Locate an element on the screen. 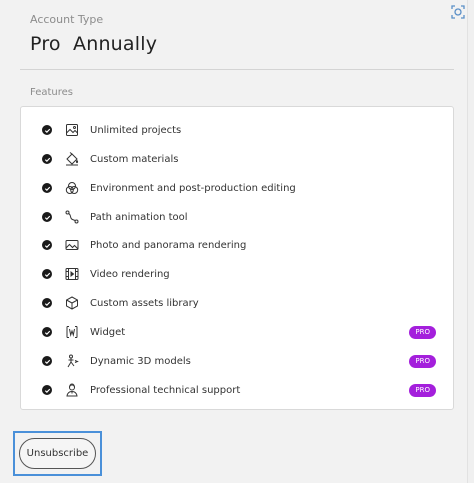 This screenshot has height=483, width=474. feature-item: Video rendering is located at coordinates (237, 274).